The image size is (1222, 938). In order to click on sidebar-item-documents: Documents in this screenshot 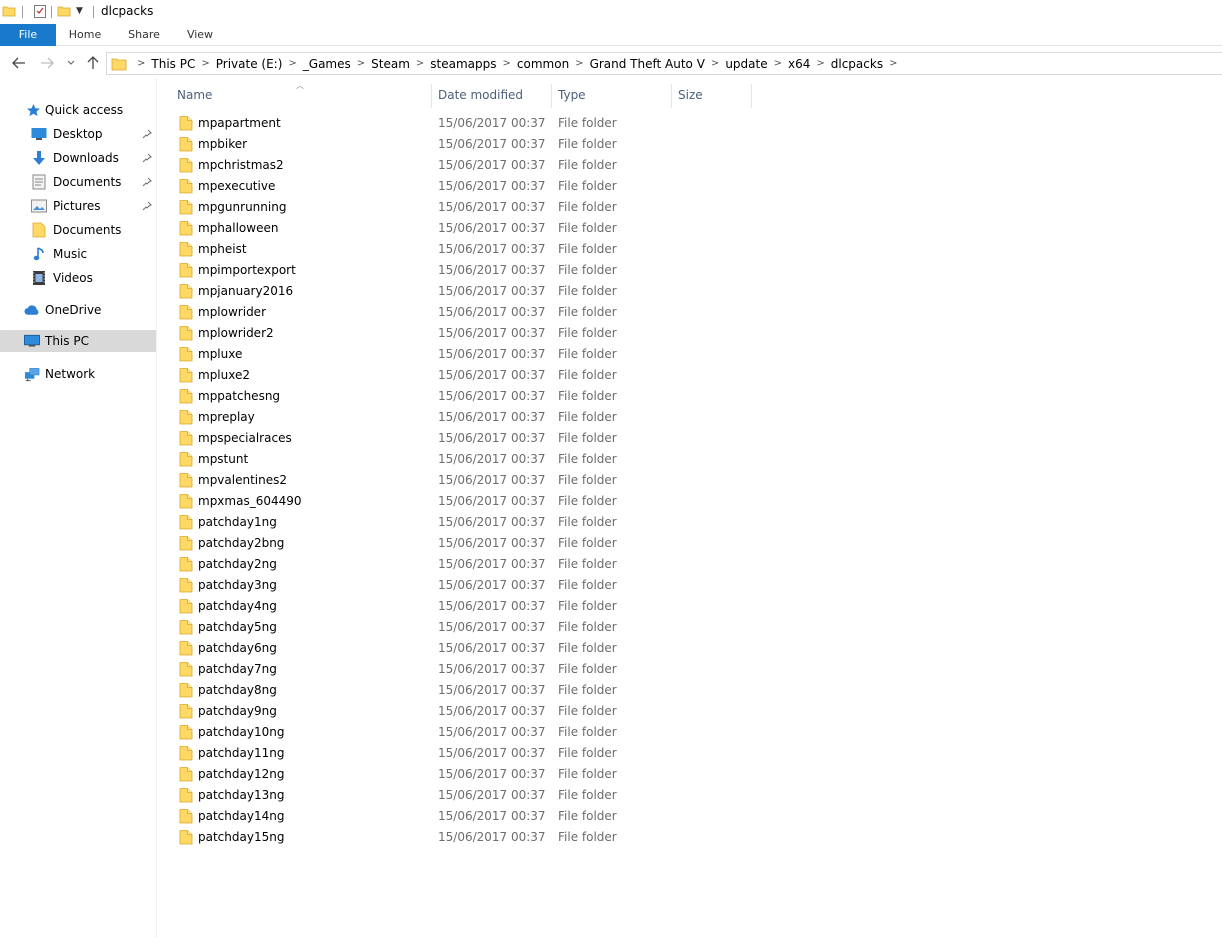, I will do `click(78, 182)`.